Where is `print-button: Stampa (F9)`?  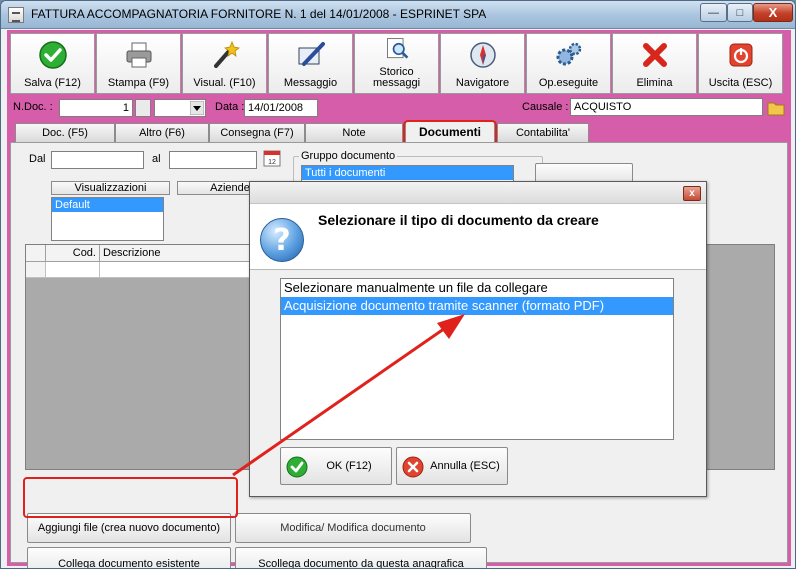 print-button: Stampa (F9) is located at coordinates (138, 63).